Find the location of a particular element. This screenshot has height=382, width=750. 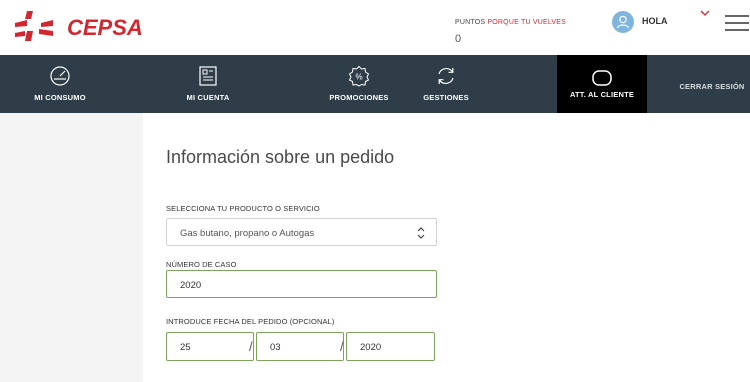

product-select: Gas butano, propano o Autogas is located at coordinates (301, 232).